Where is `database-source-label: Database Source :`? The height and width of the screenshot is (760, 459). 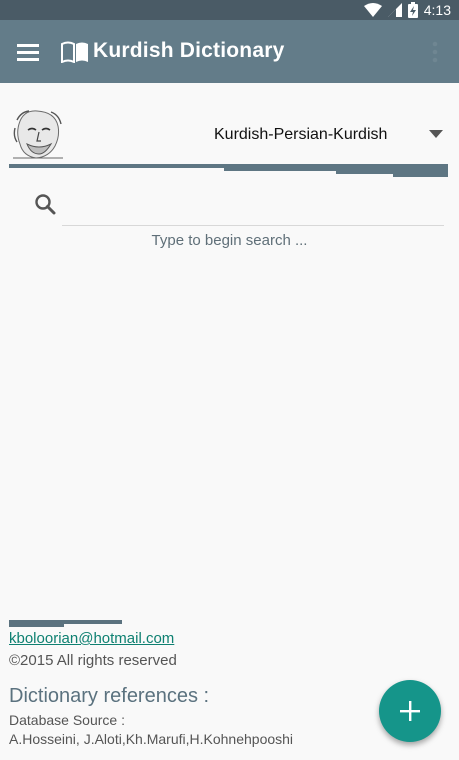
database-source-label: Database Source : is located at coordinates (67, 720).